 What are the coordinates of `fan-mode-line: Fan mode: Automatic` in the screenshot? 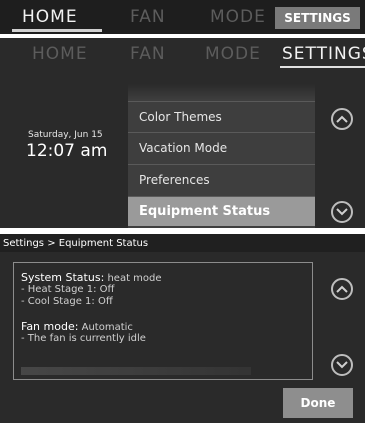 It's located at (77, 326).